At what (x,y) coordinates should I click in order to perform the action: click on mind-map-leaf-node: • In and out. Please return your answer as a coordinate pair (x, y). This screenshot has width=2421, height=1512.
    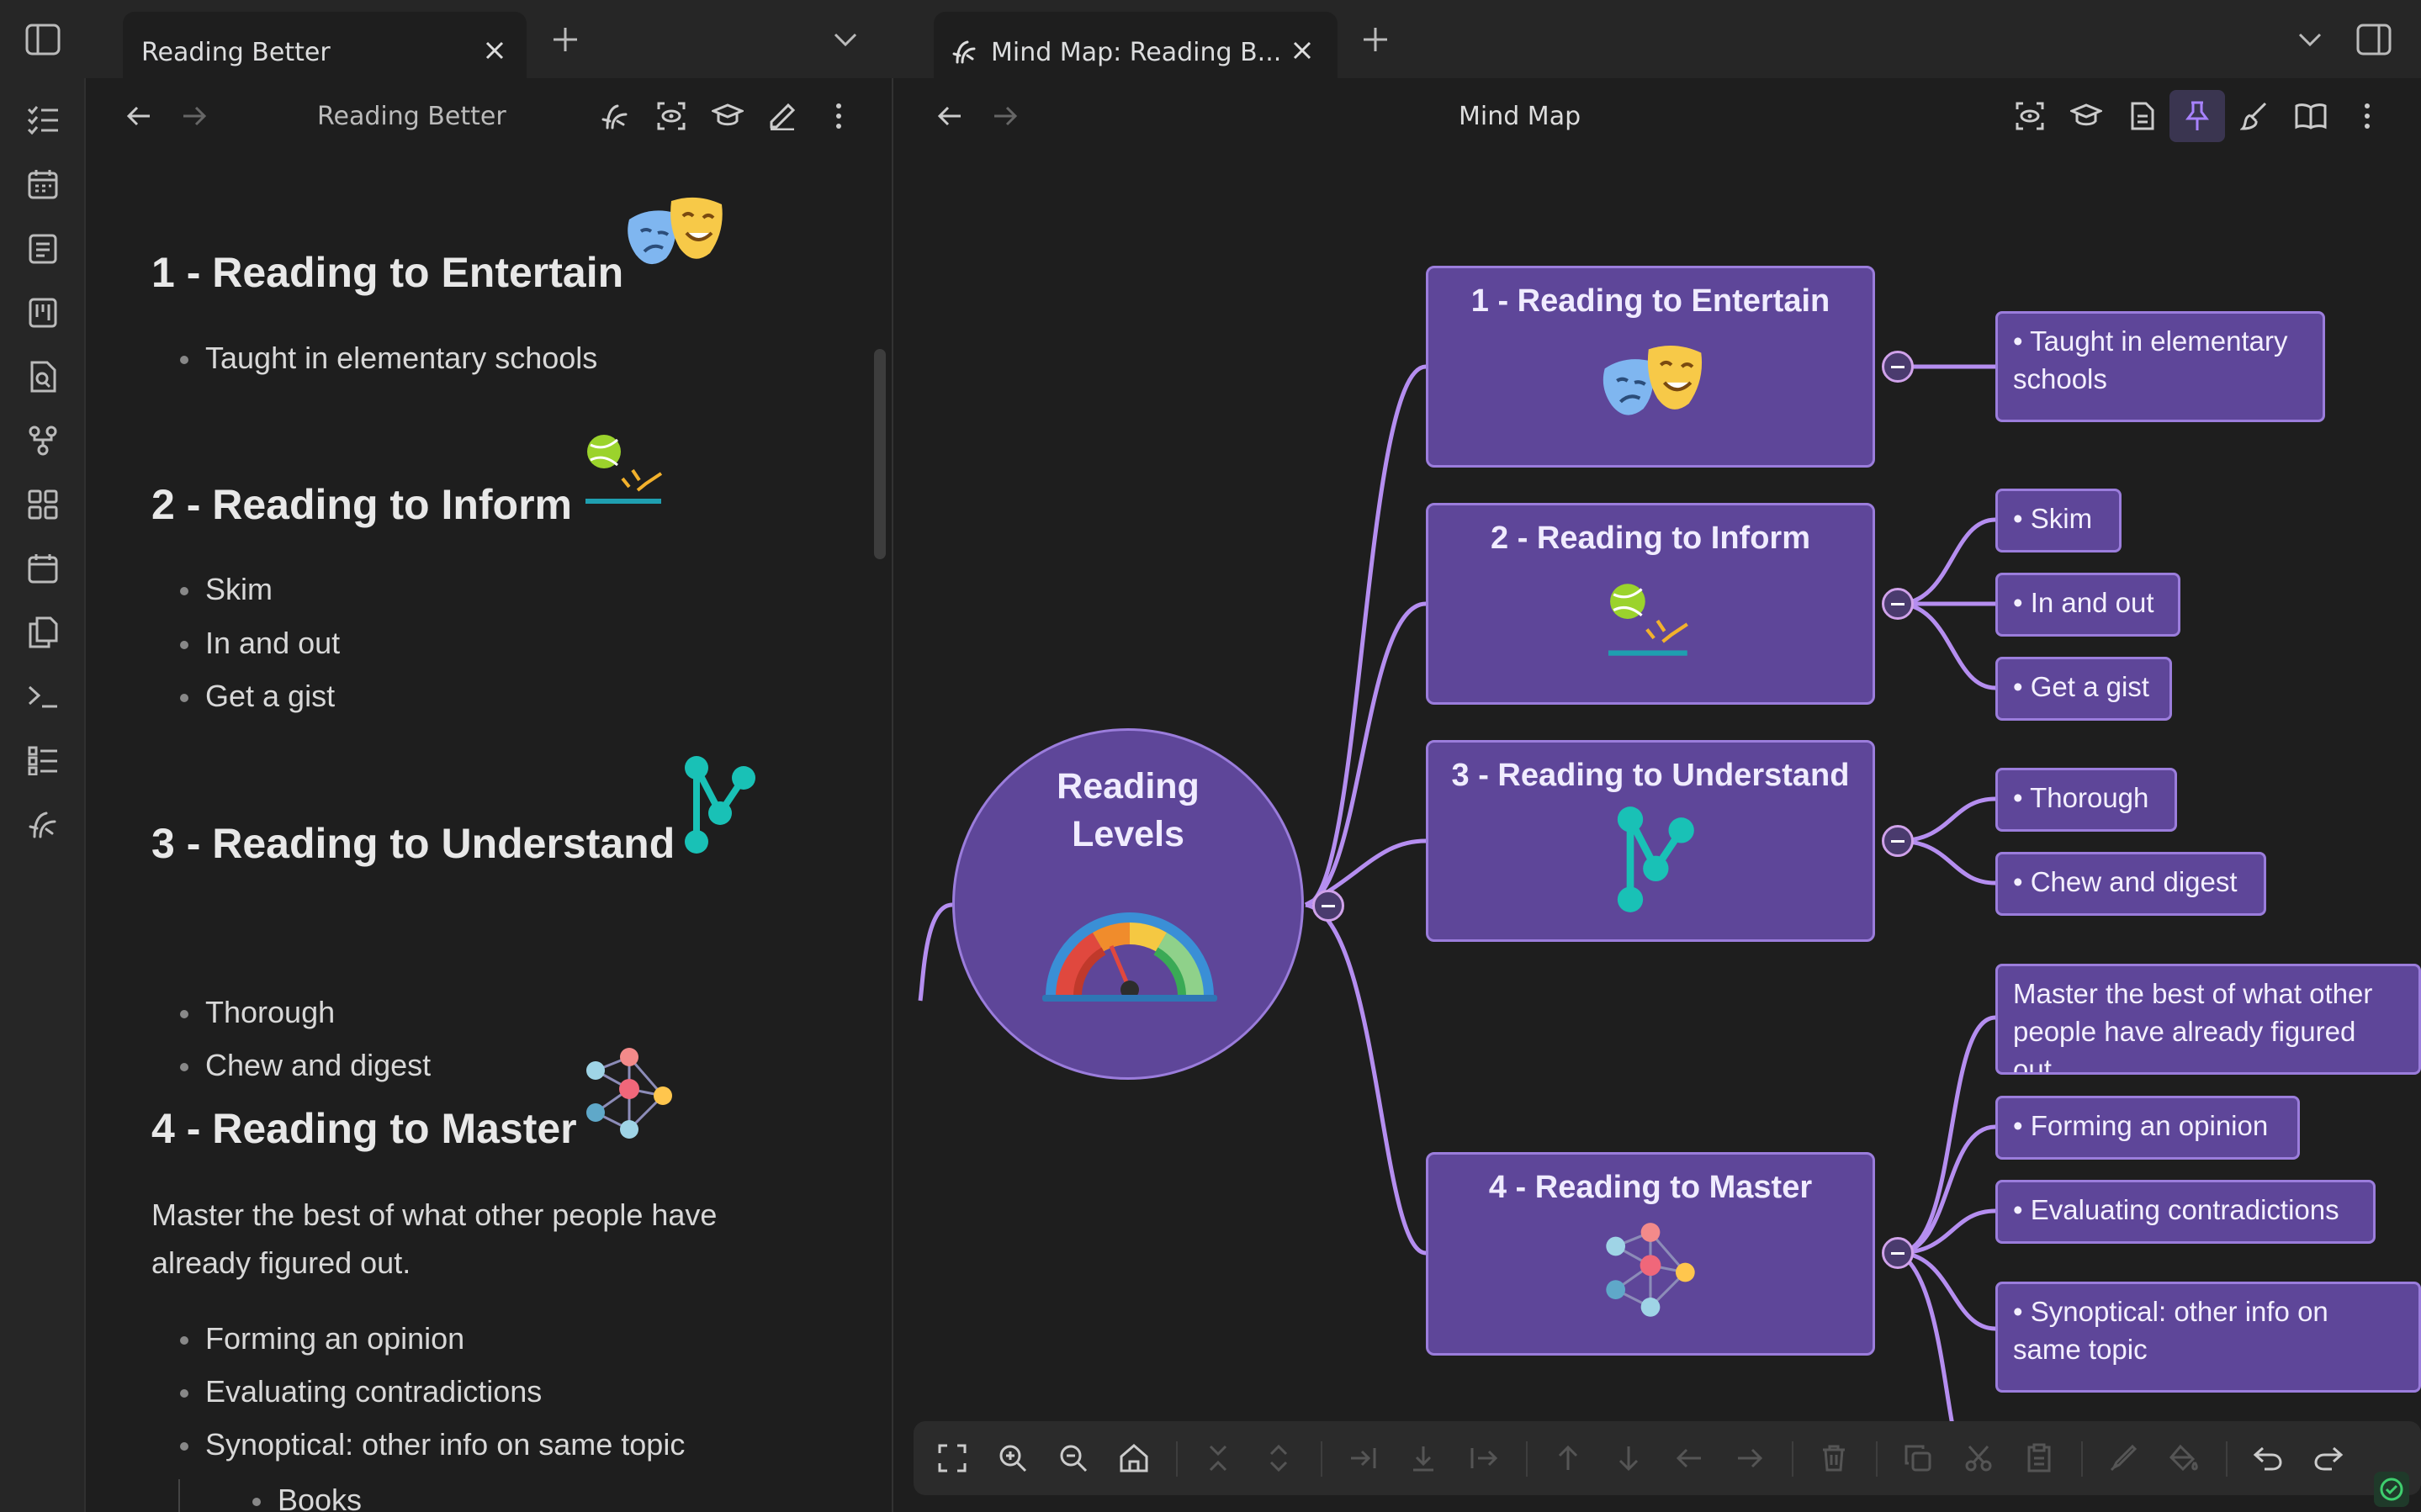
    Looking at the image, I should click on (2088, 605).